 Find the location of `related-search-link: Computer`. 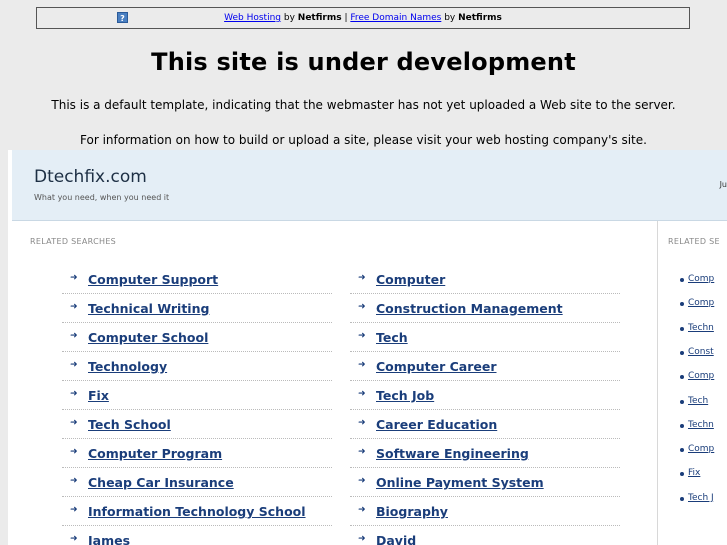

related-search-link: Computer is located at coordinates (410, 279).